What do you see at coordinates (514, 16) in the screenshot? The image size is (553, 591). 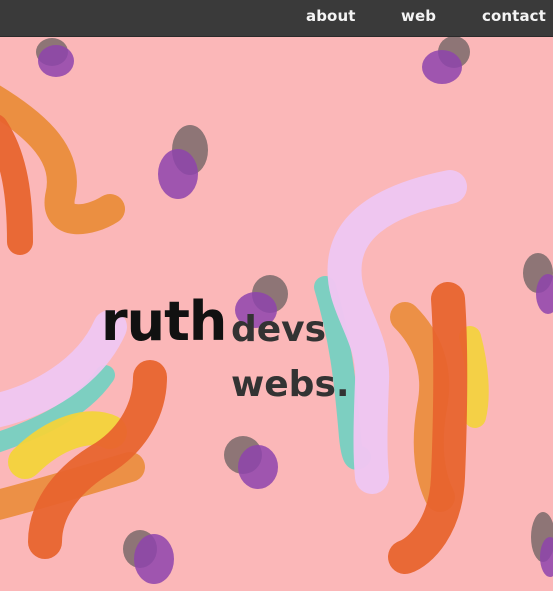 I see `nav-link-contact: contact` at bounding box center [514, 16].